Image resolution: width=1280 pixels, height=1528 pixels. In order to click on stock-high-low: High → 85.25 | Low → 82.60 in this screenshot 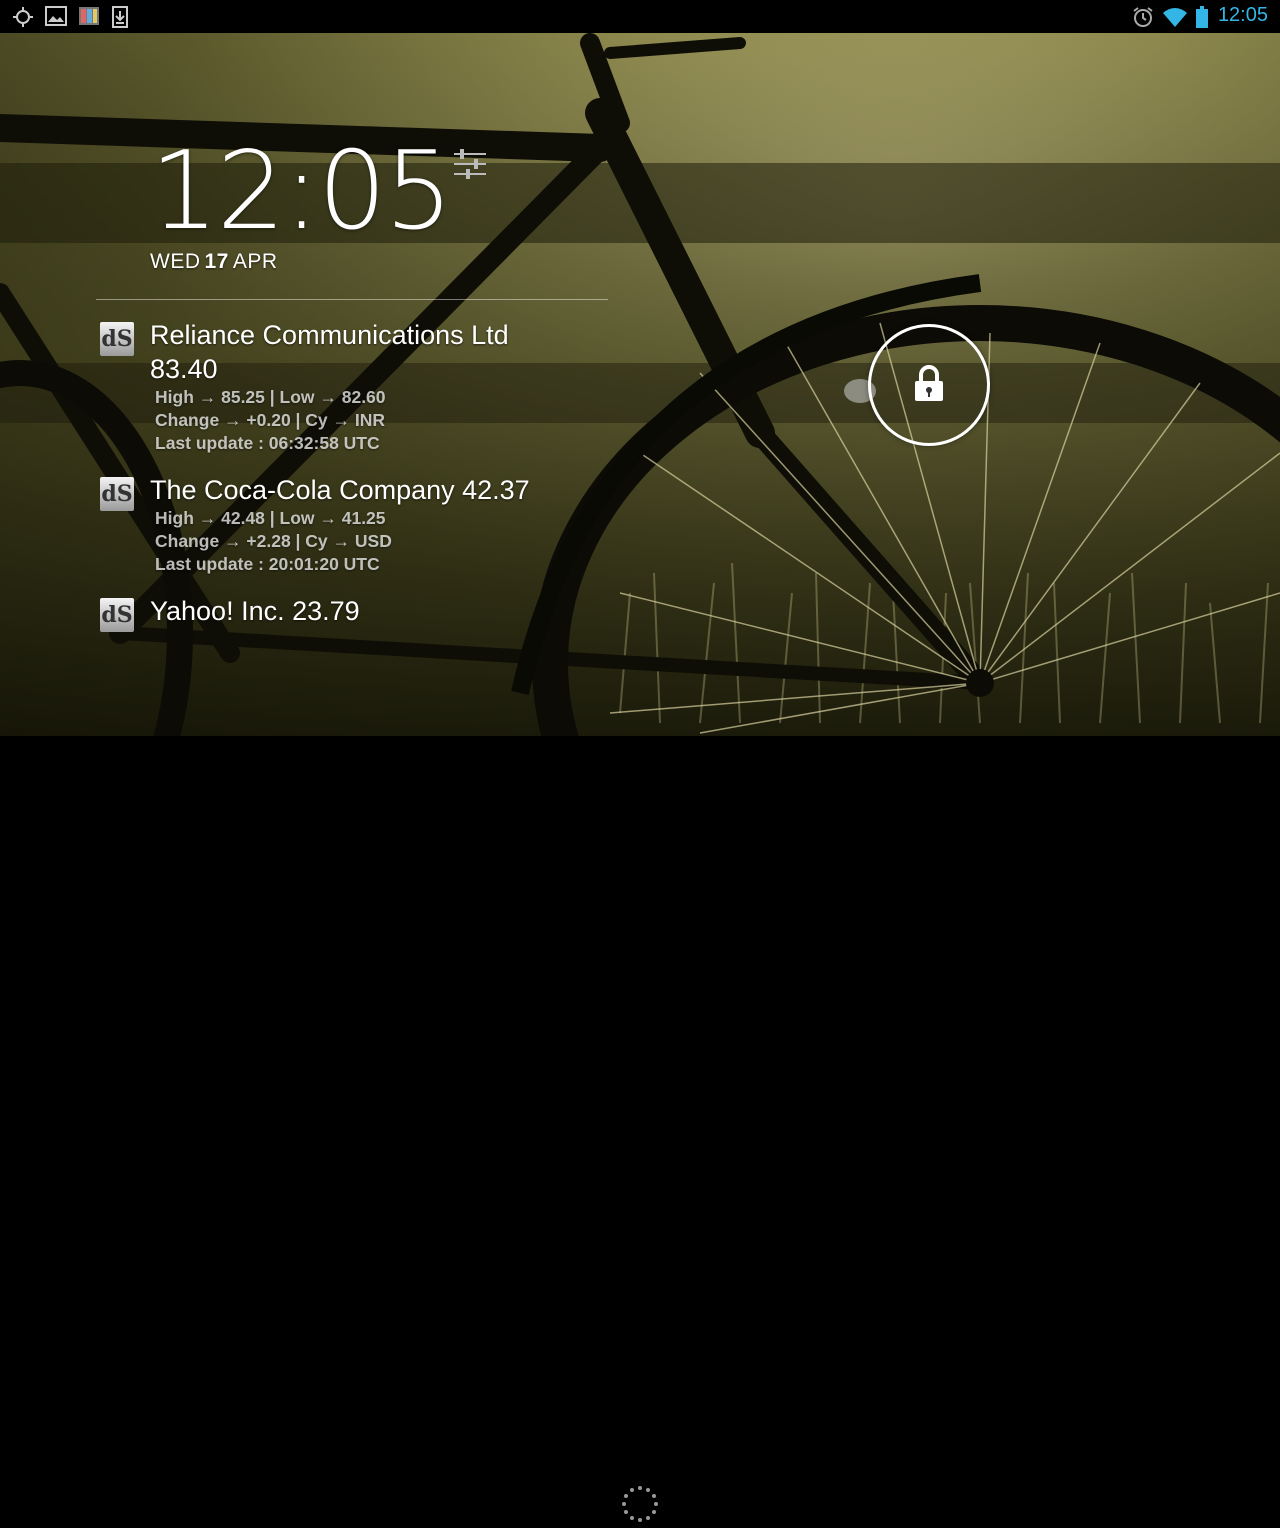, I will do `click(270, 397)`.